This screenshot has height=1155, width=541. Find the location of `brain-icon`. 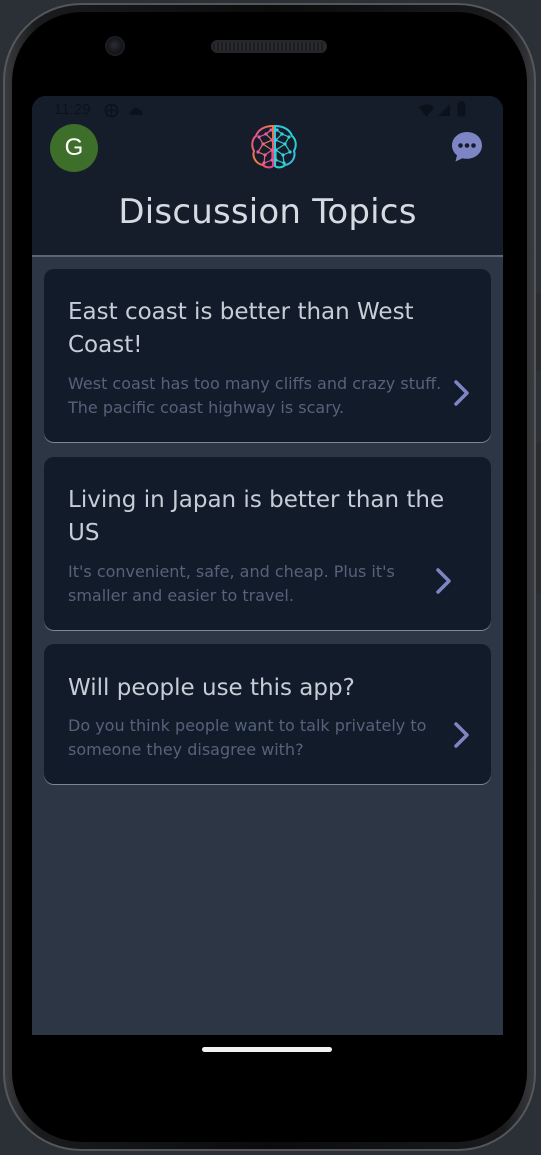

brain-icon is located at coordinates (274, 146).